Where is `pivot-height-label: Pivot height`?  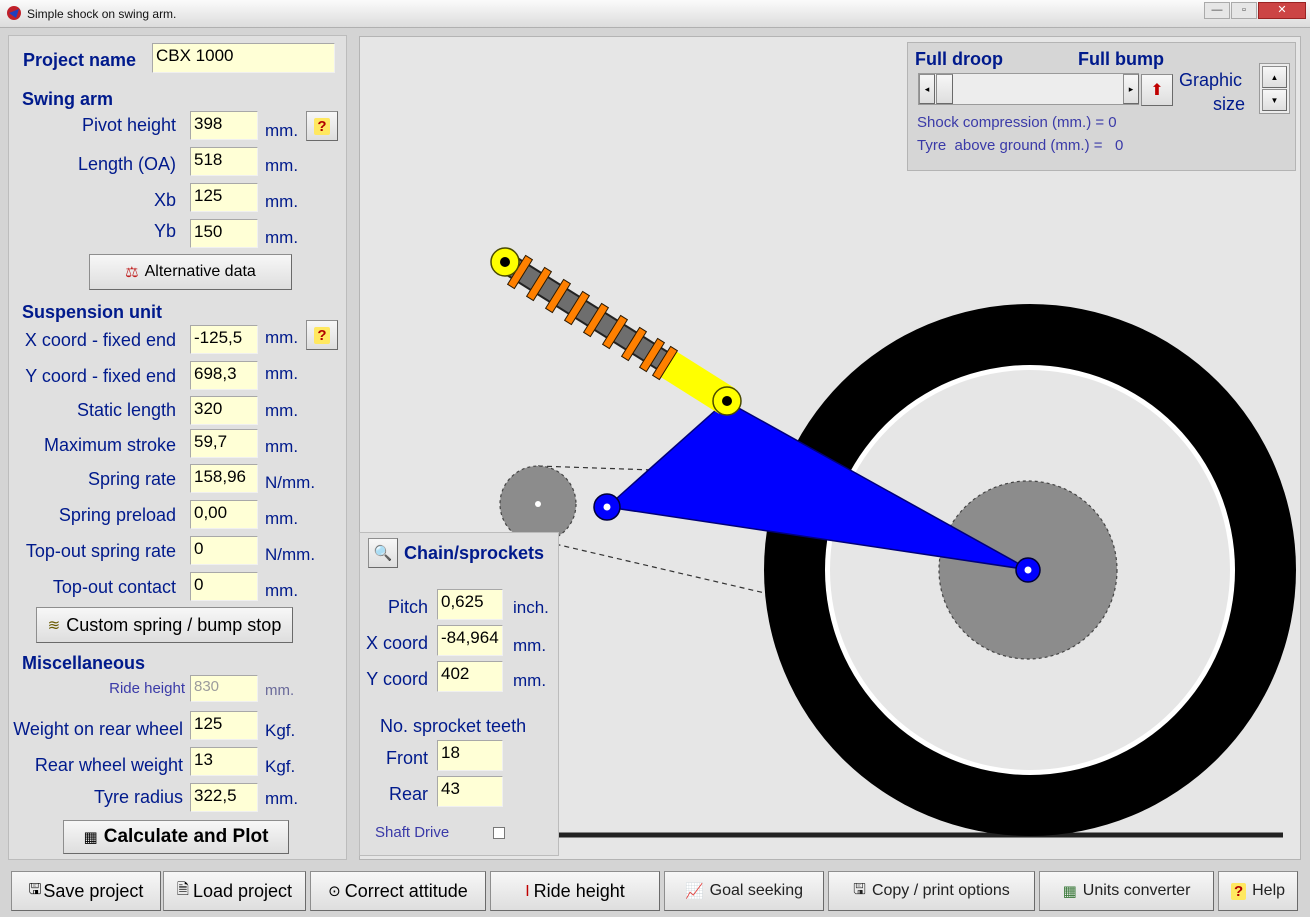 pivot-height-label: Pivot height is located at coordinates (128, 125).